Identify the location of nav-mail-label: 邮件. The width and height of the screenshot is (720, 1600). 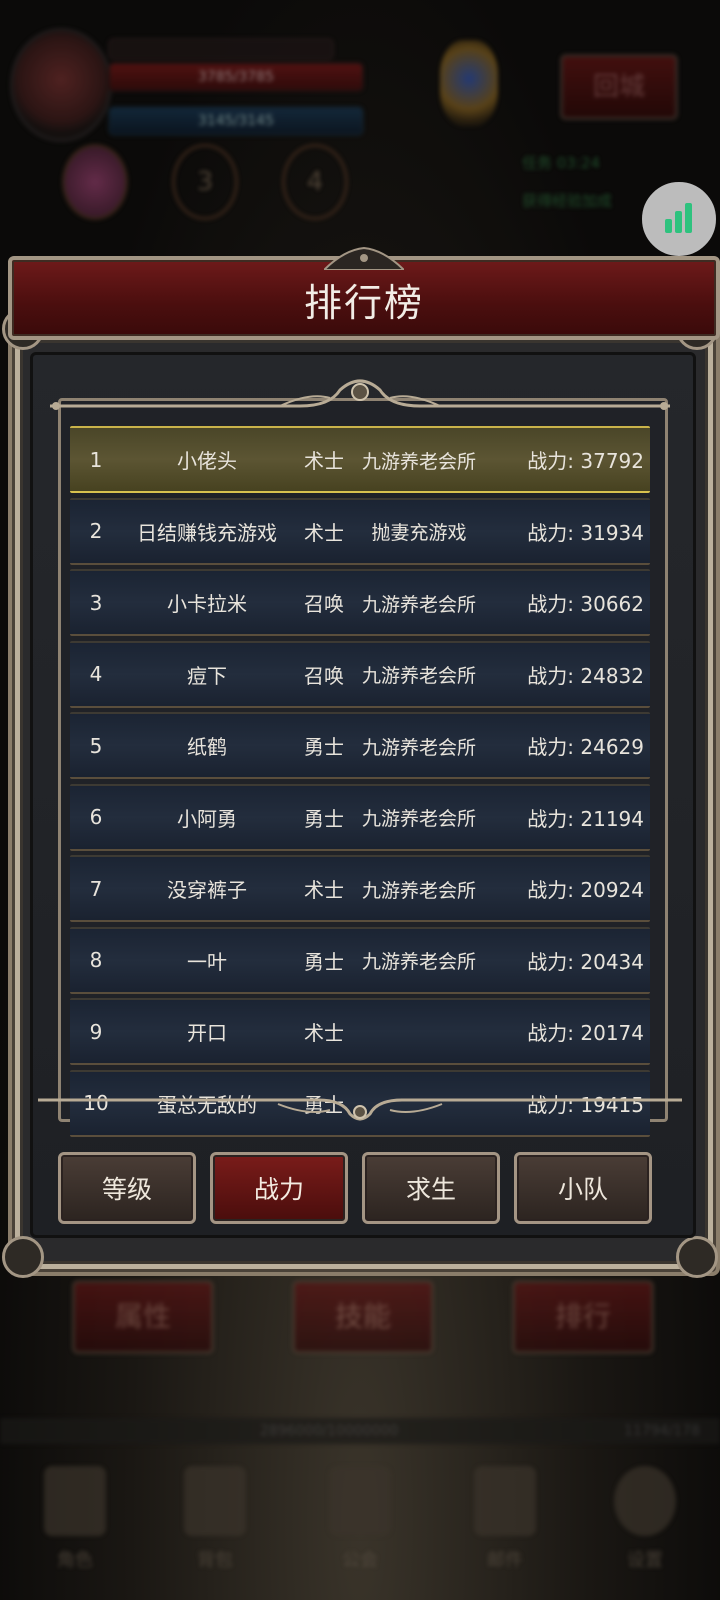
(505, 1560).